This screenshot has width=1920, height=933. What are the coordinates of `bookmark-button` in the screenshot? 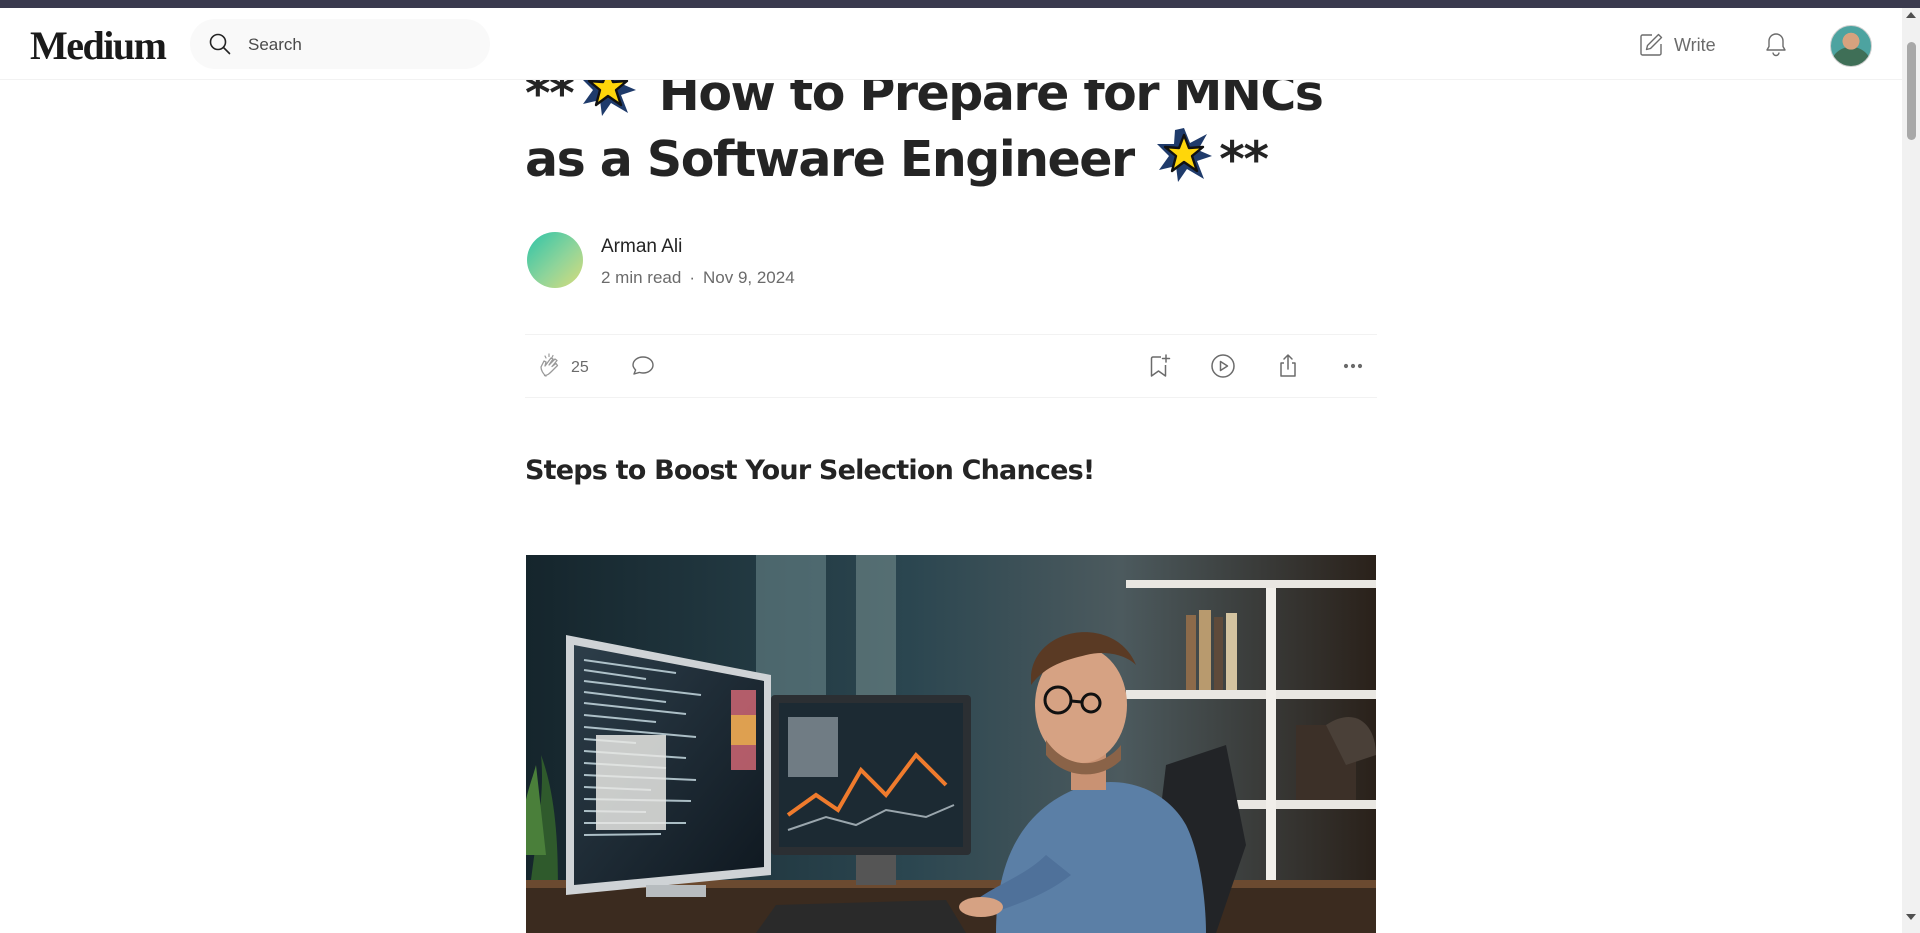 It's located at (1159, 368).